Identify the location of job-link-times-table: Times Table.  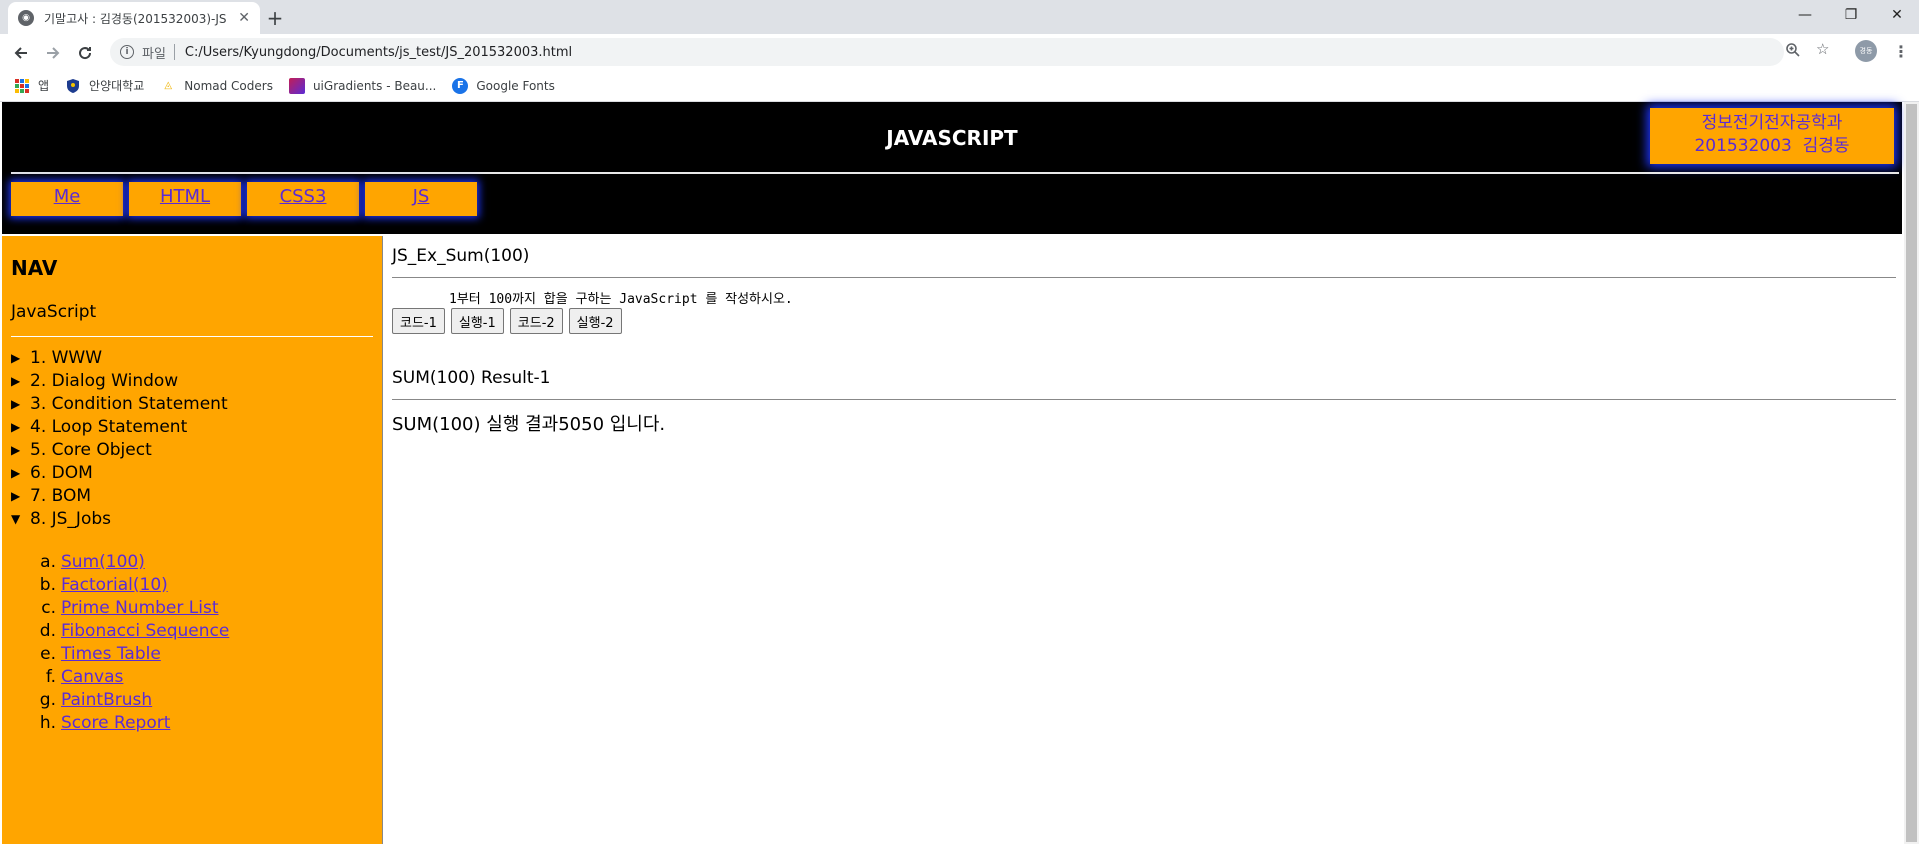
(111, 654).